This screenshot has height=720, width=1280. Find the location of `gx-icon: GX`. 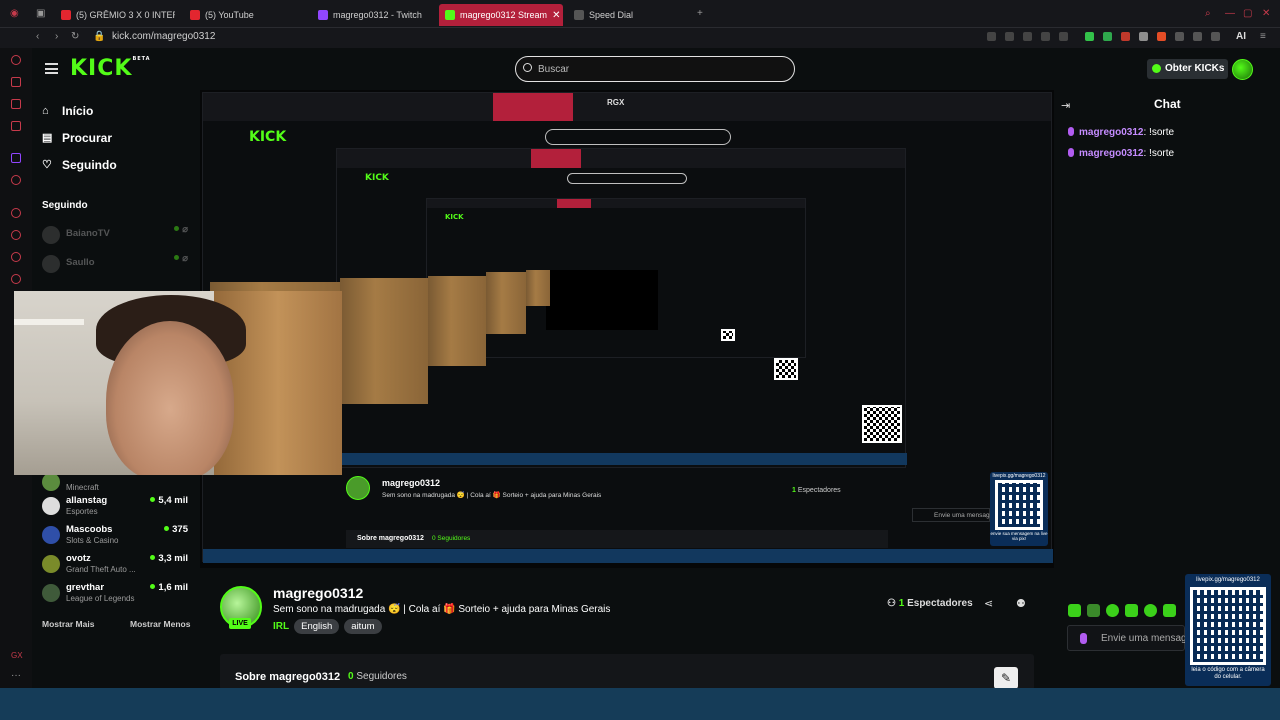

gx-icon: GX is located at coordinates (17, 655).